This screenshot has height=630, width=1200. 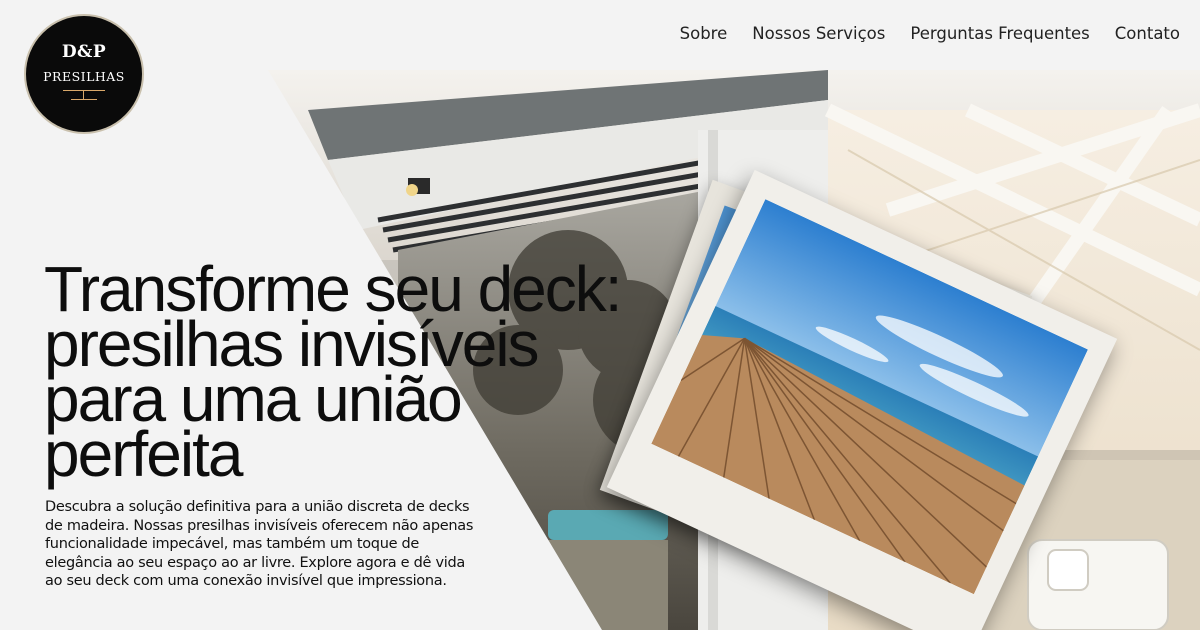 I want to click on nav-link-sobre: Sobre, so click(x=704, y=33).